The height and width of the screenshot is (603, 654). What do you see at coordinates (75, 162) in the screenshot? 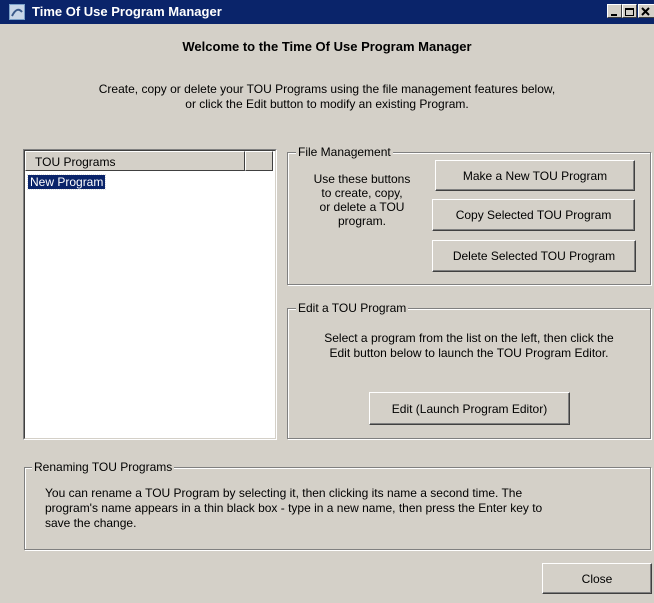
I see `column-header-label: TOU Programs` at bounding box center [75, 162].